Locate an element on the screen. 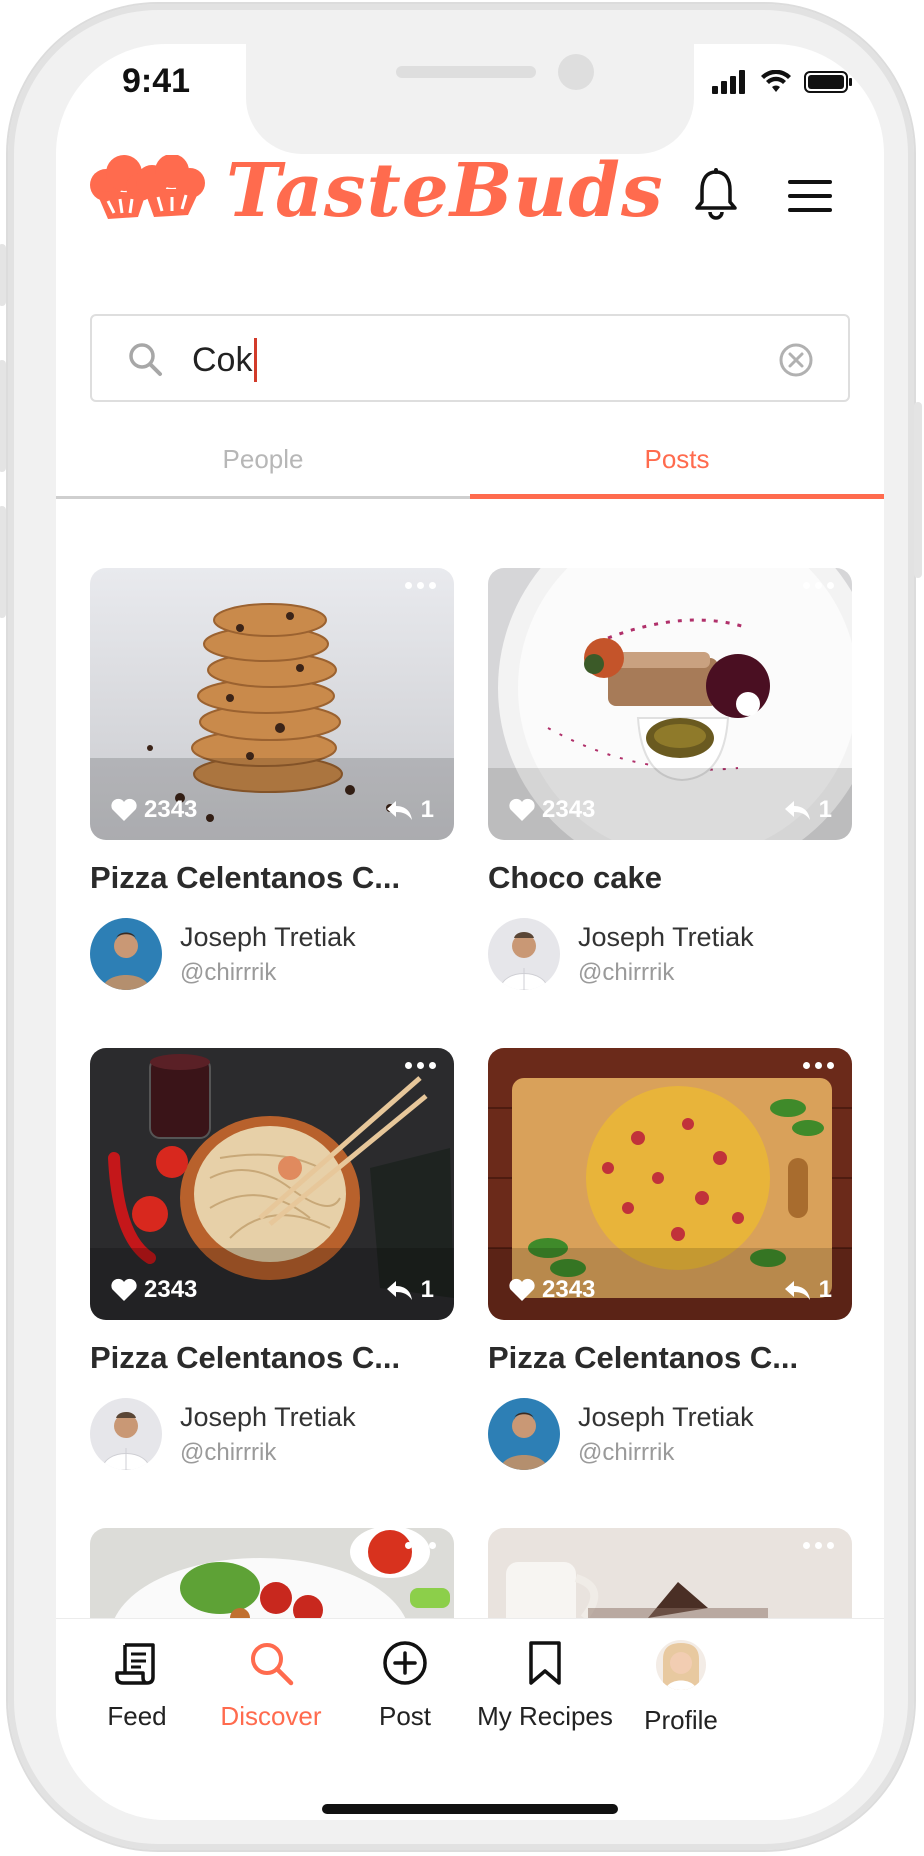 The height and width of the screenshot is (1856, 924). app-name: TasteBuds is located at coordinates (445, 191).